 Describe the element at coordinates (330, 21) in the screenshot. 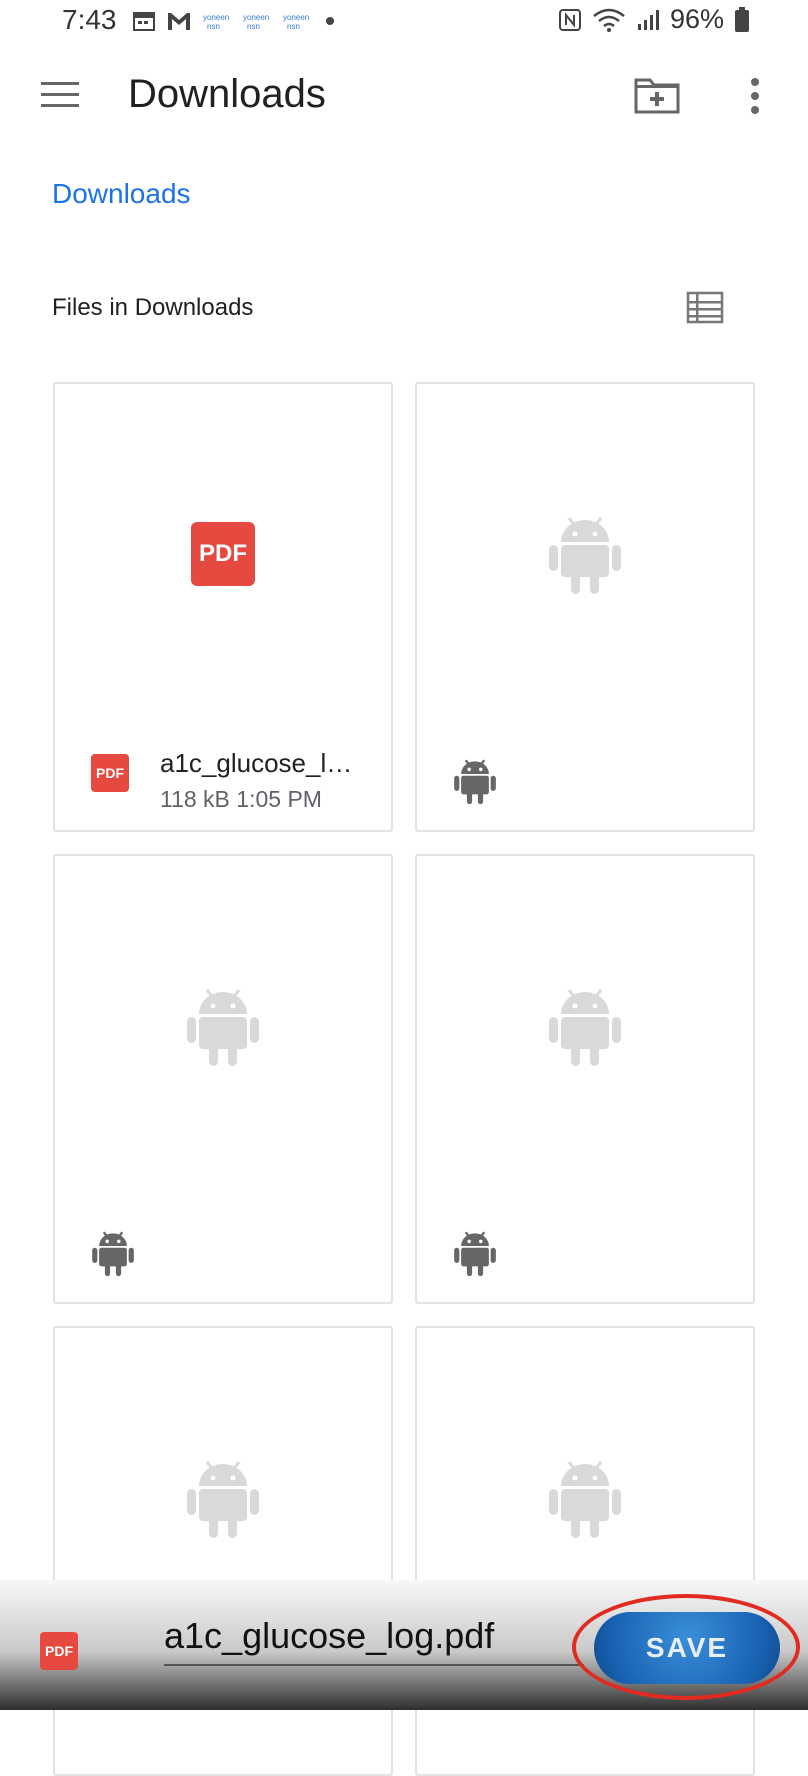

I see `dot-icon` at that location.